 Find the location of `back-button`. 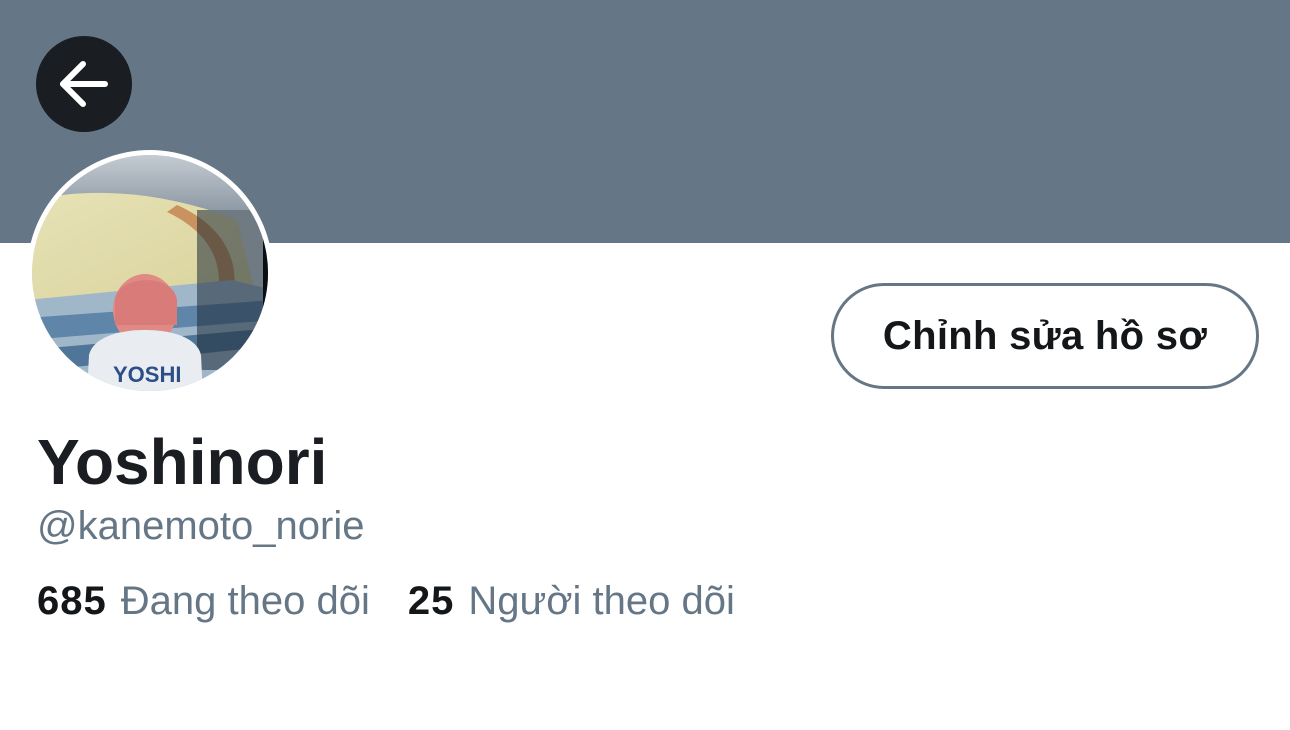

back-button is located at coordinates (84, 84).